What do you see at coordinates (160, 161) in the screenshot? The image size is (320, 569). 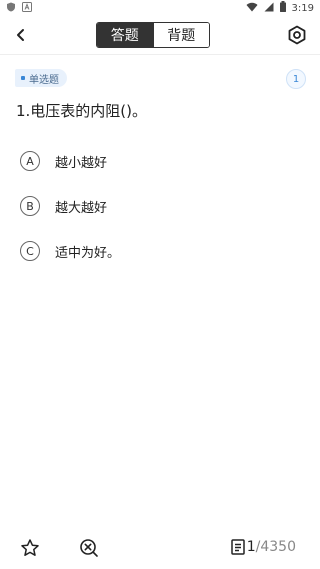 I see `option-a: A 越小越好` at bounding box center [160, 161].